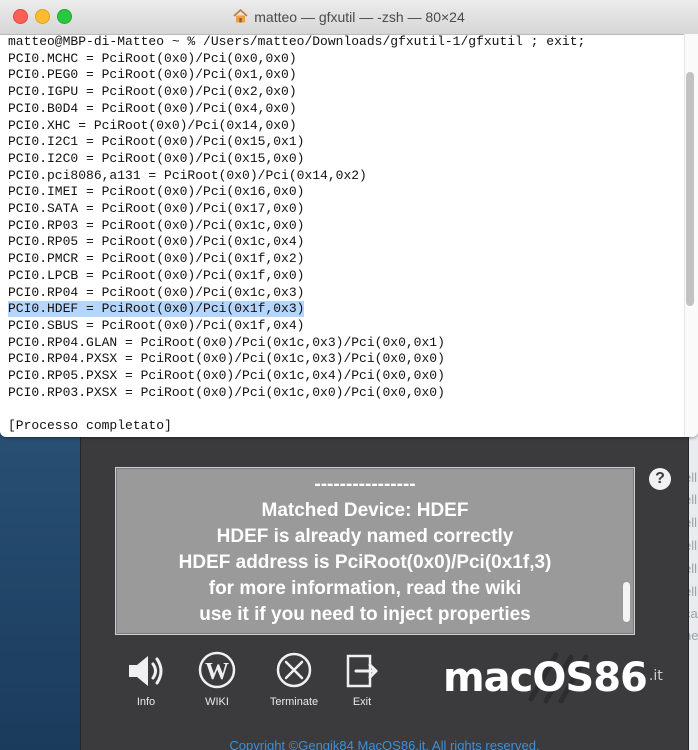 The width and height of the screenshot is (698, 750). Describe the element at coordinates (156, 192) in the screenshot. I see `terminal-line: PCI0.IMEI = PciRoot(0x0)/Pci(0x16,0x0)` at that location.